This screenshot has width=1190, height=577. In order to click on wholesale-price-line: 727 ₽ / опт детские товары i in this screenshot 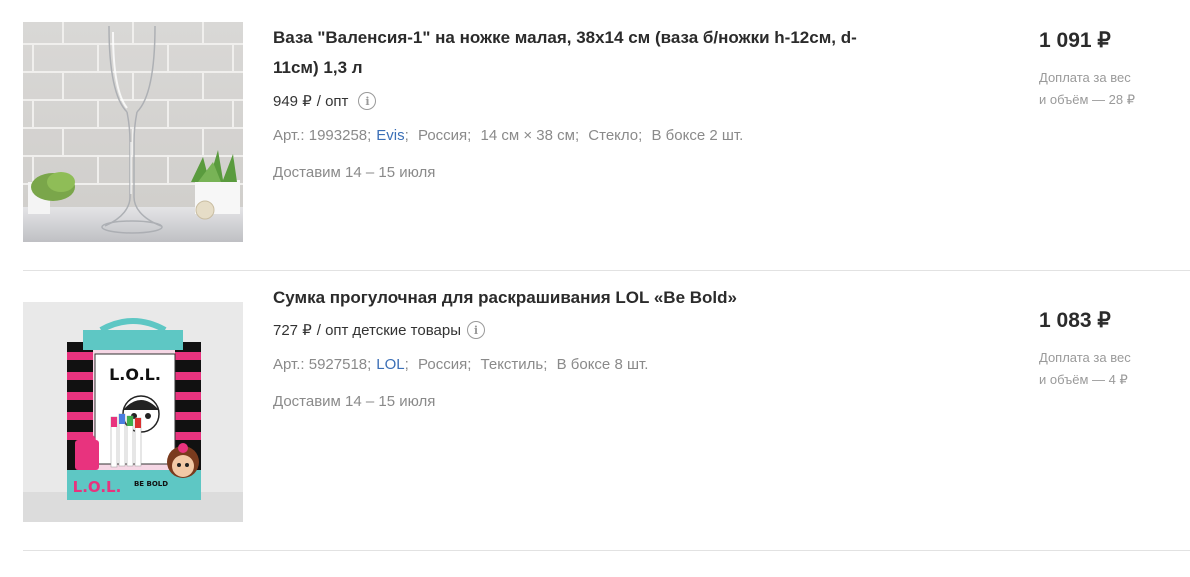, I will do `click(593, 330)`.